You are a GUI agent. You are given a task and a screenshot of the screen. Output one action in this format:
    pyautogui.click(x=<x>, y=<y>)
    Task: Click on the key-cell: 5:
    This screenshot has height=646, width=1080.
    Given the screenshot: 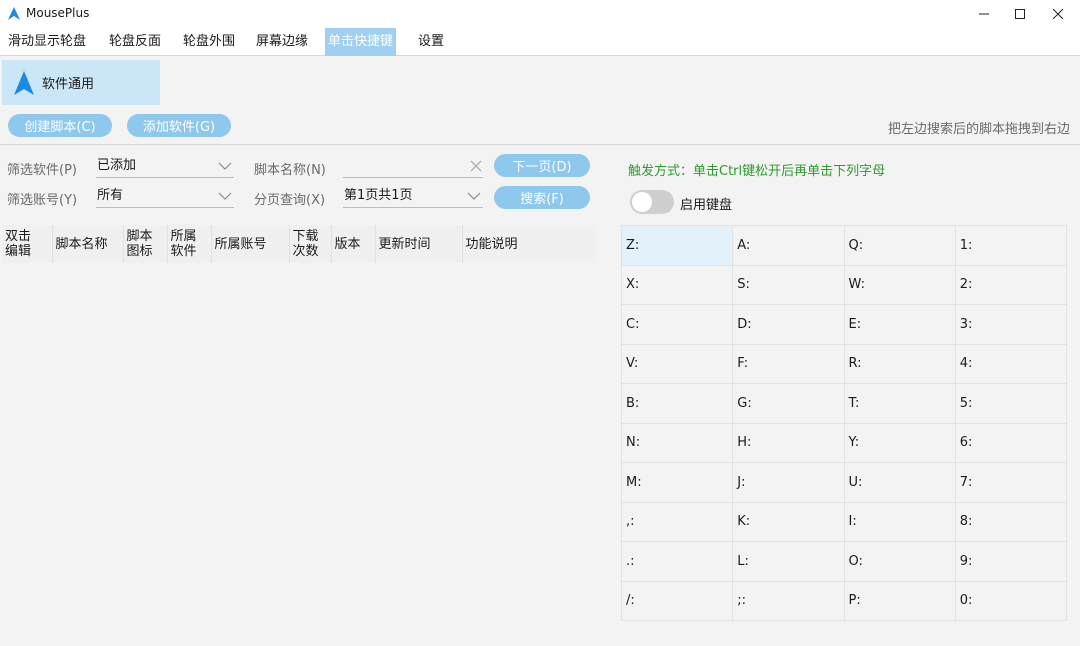 What is the action you would take?
    pyautogui.click(x=1011, y=404)
    